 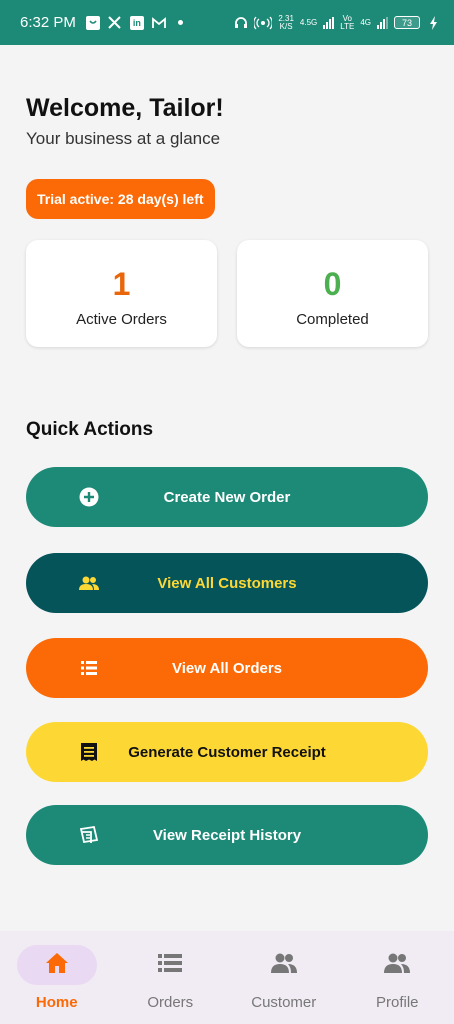 I want to click on charging-icon, so click(x=433, y=22).